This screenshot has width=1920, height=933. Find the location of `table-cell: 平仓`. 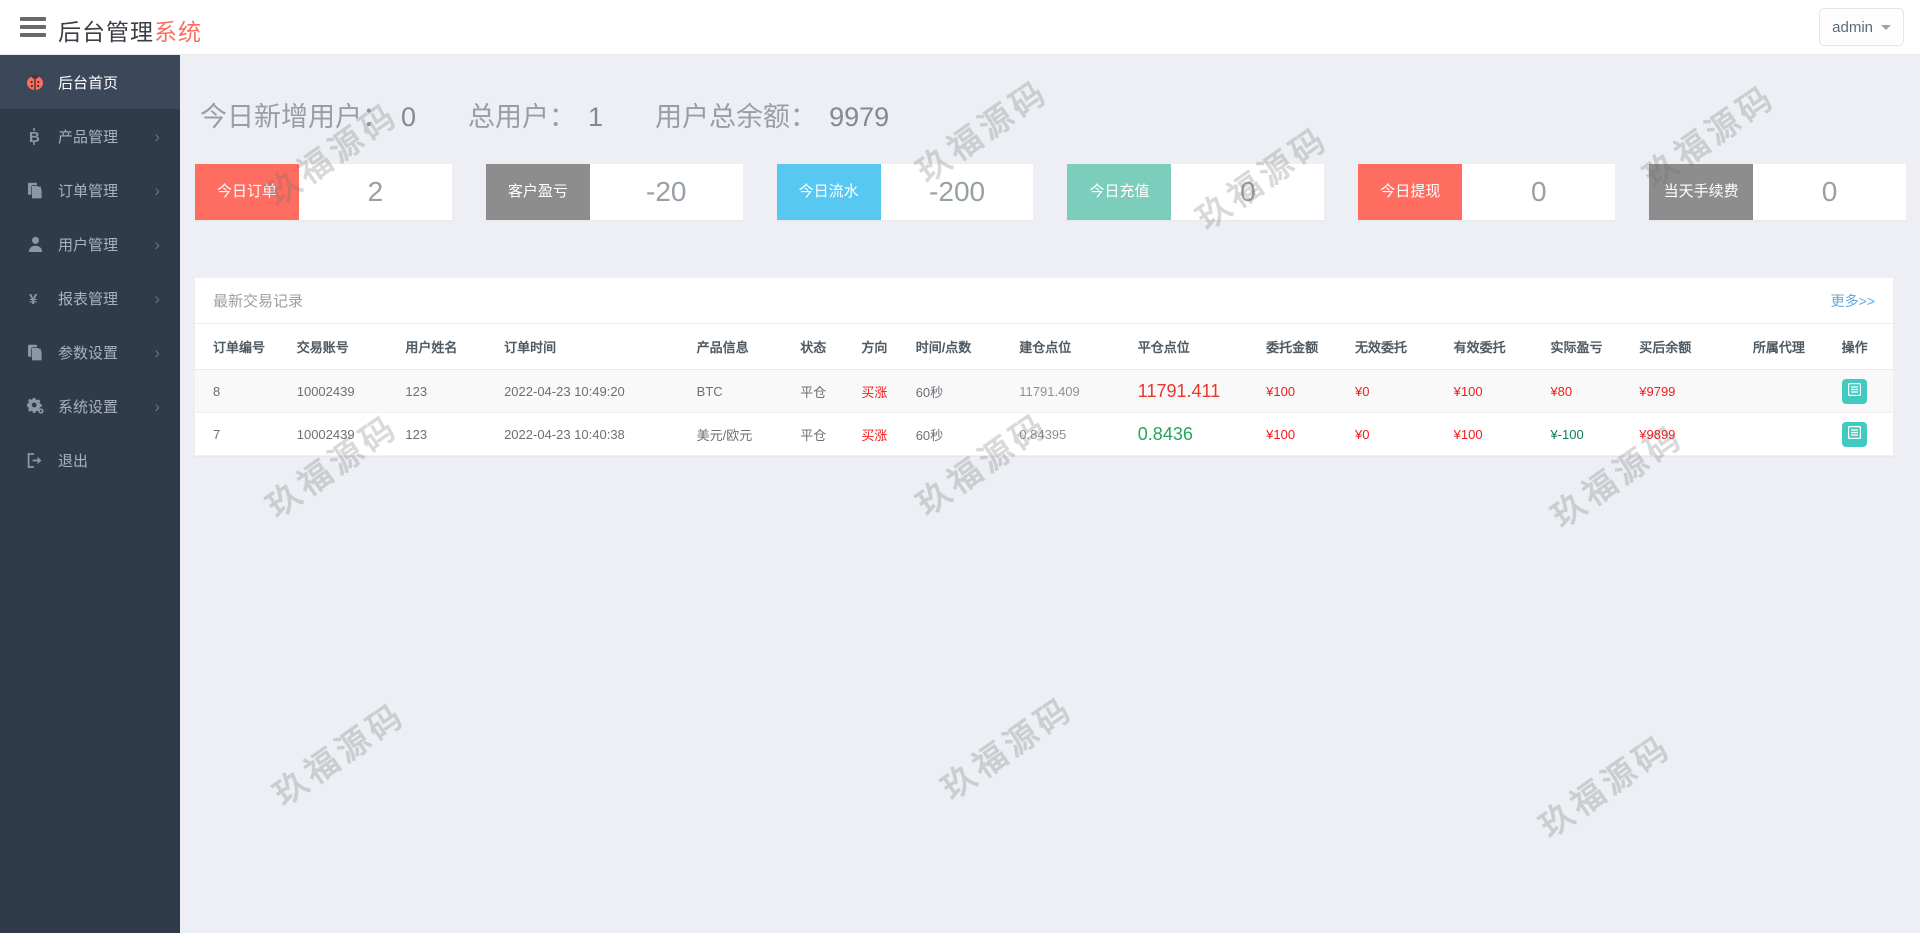

table-cell: 平仓 is located at coordinates (823, 434).